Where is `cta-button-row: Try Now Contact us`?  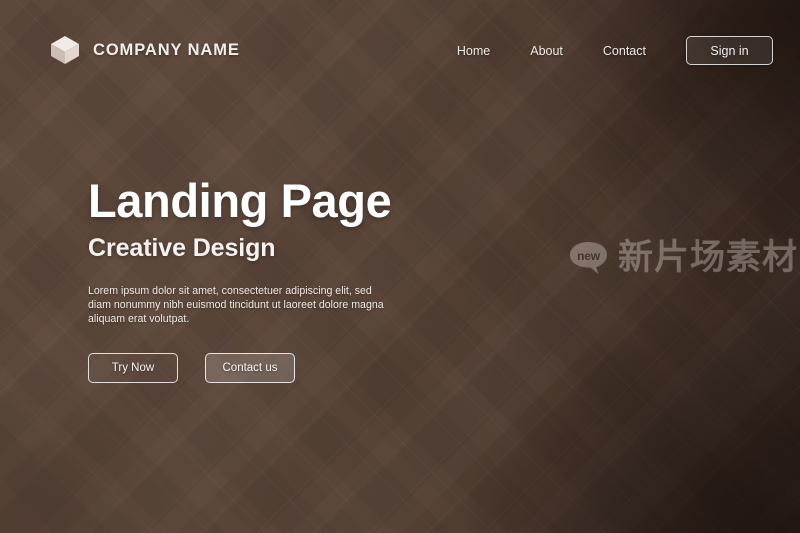
cta-button-row: Try Now Contact us is located at coordinates (253, 368).